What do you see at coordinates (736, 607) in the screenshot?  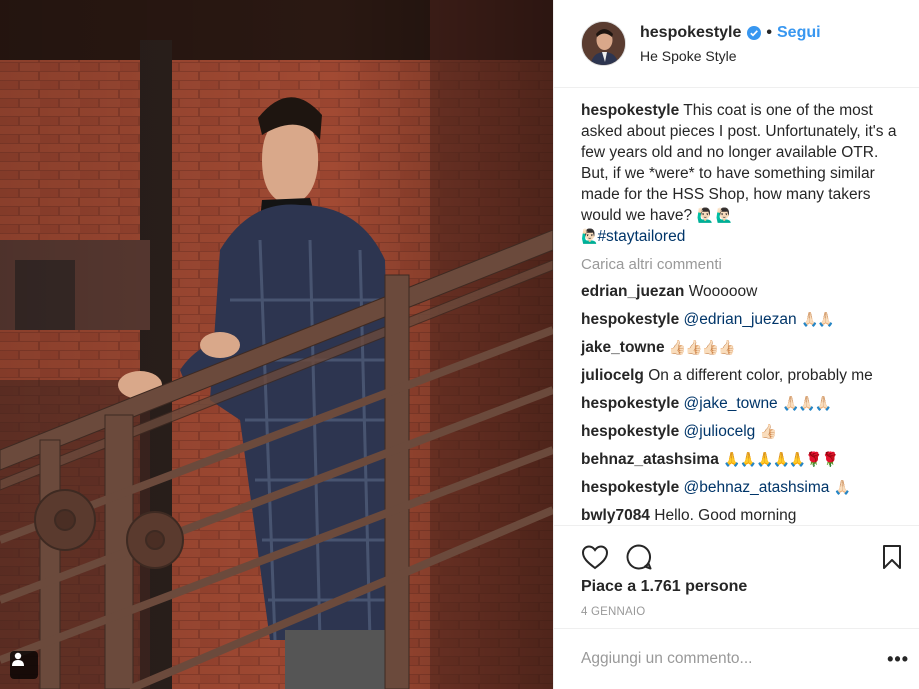 I see `post-date: 4 GENNAIO` at bounding box center [736, 607].